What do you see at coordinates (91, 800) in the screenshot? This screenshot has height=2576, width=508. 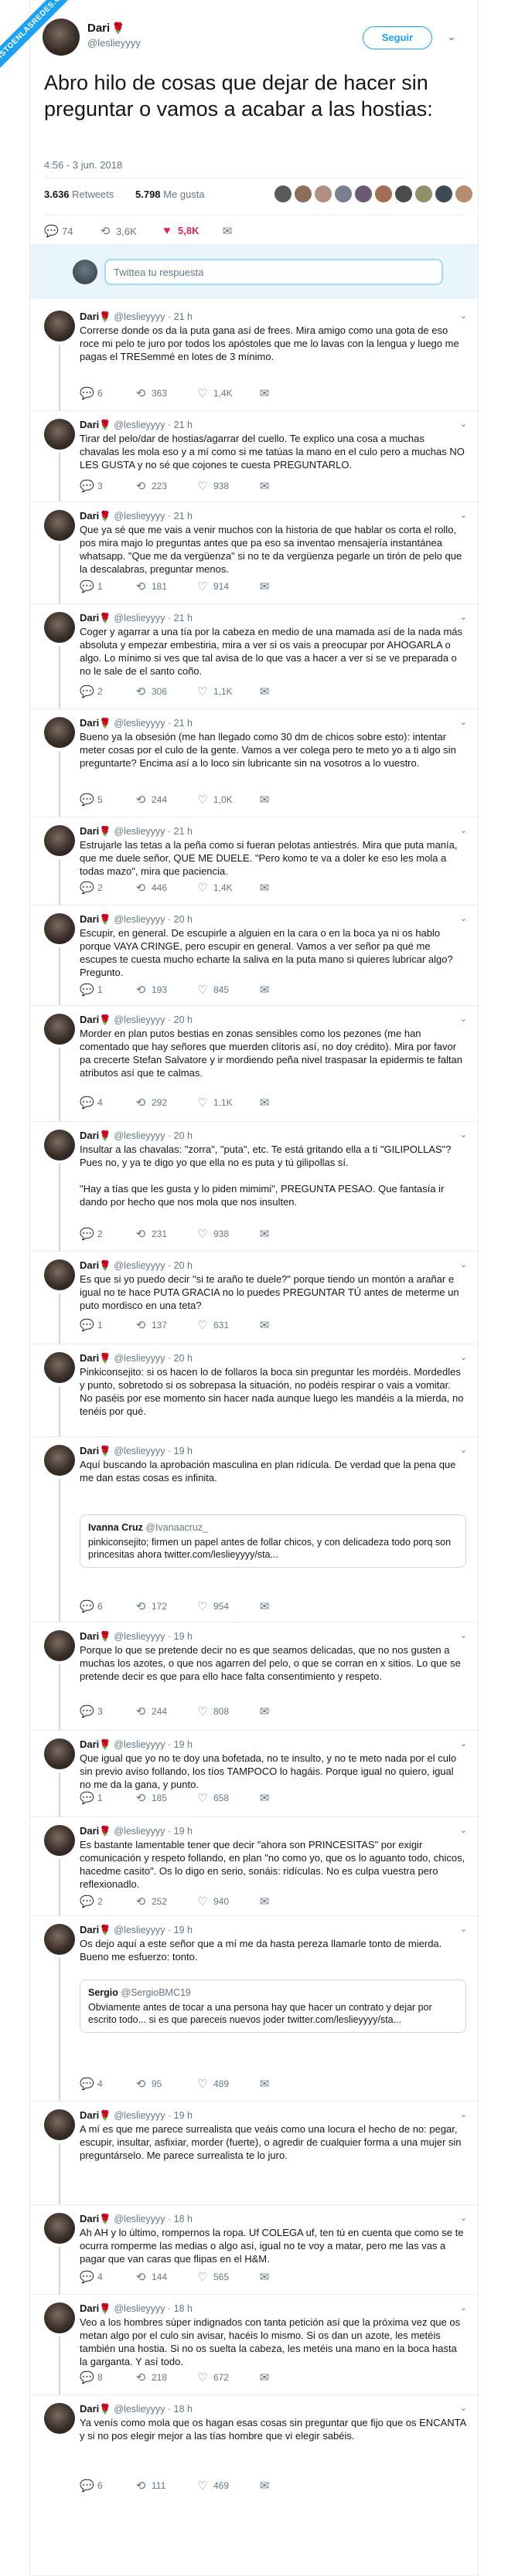 I see `reply-button: 💬 5` at bounding box center [91, 800].